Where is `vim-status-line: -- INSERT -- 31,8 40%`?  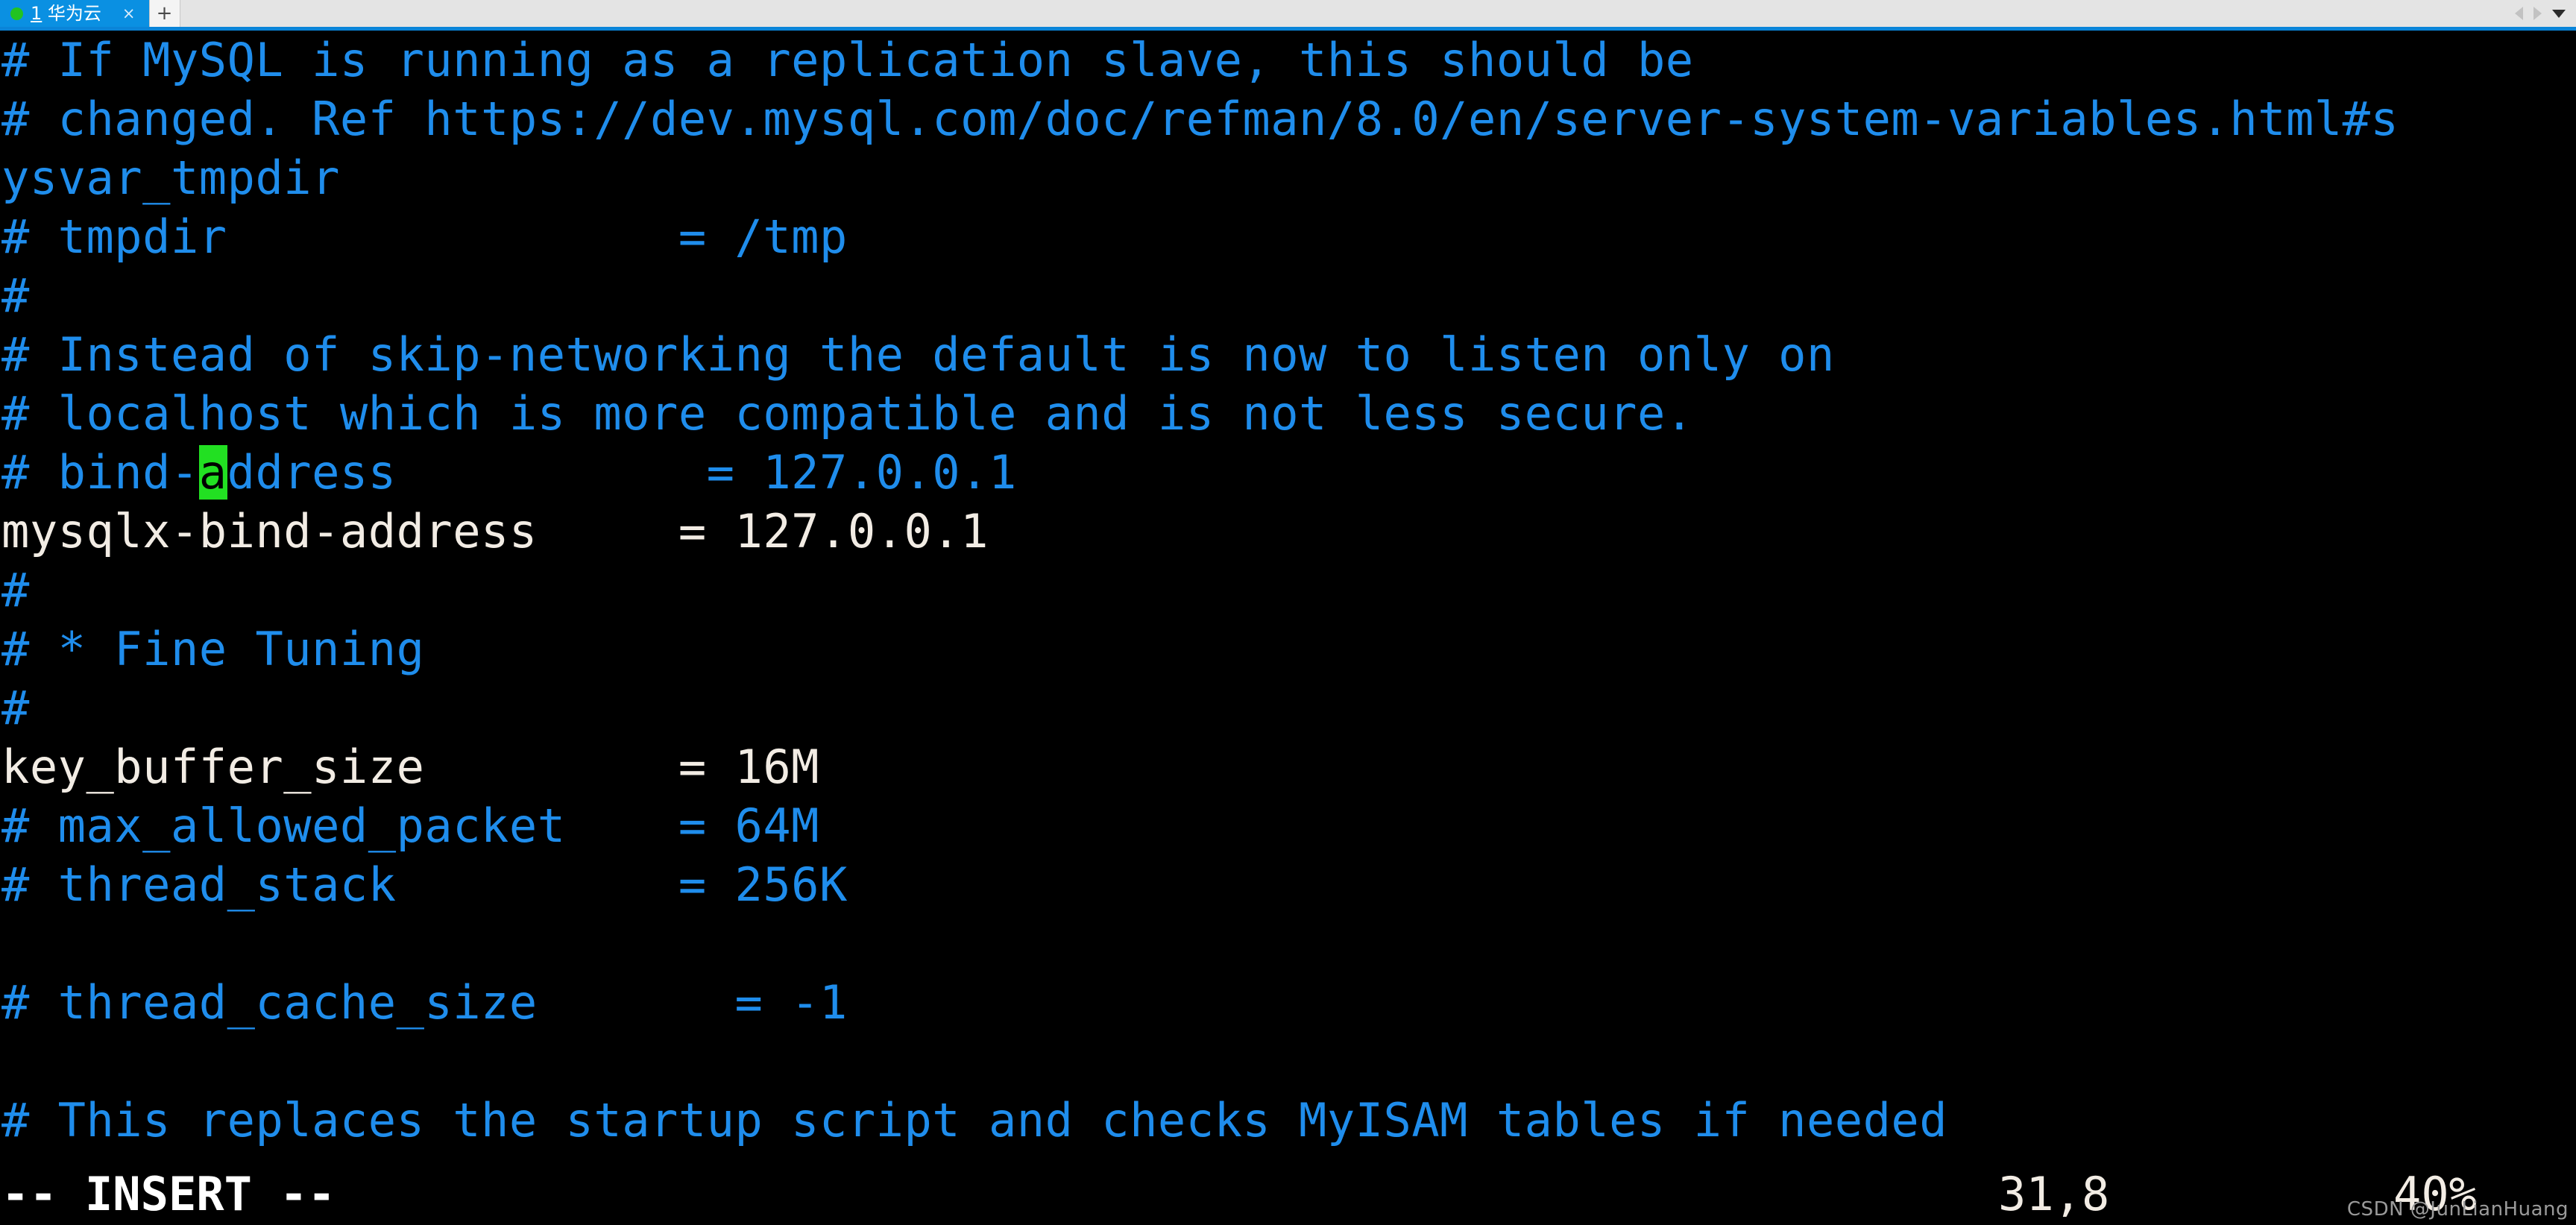
vim-status-line: -- INSERT -- 31,8 40% is located at coordinates (1288, 1195).